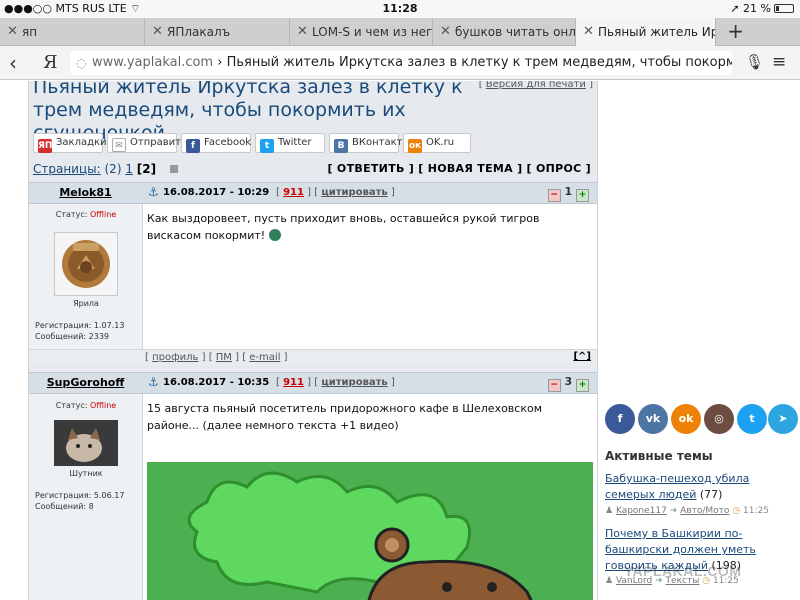 This screenshot has height=600, width=800. I want to click on print-version-link: [ Версия для печати ], so click(536, 85).